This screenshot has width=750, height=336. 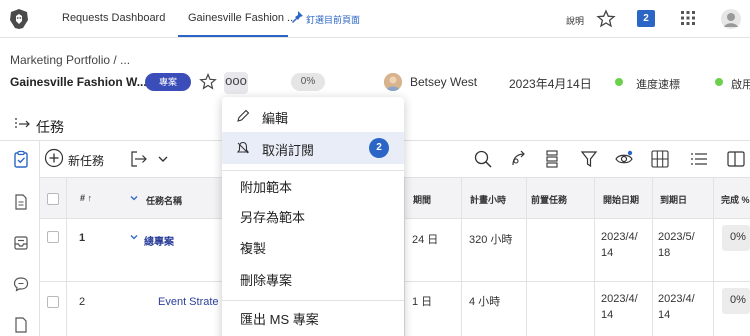 What do you see at coordinates (236, 83) in the screenshot?
I see `more-actions-button: ooo` at bounding box center [236, 83].